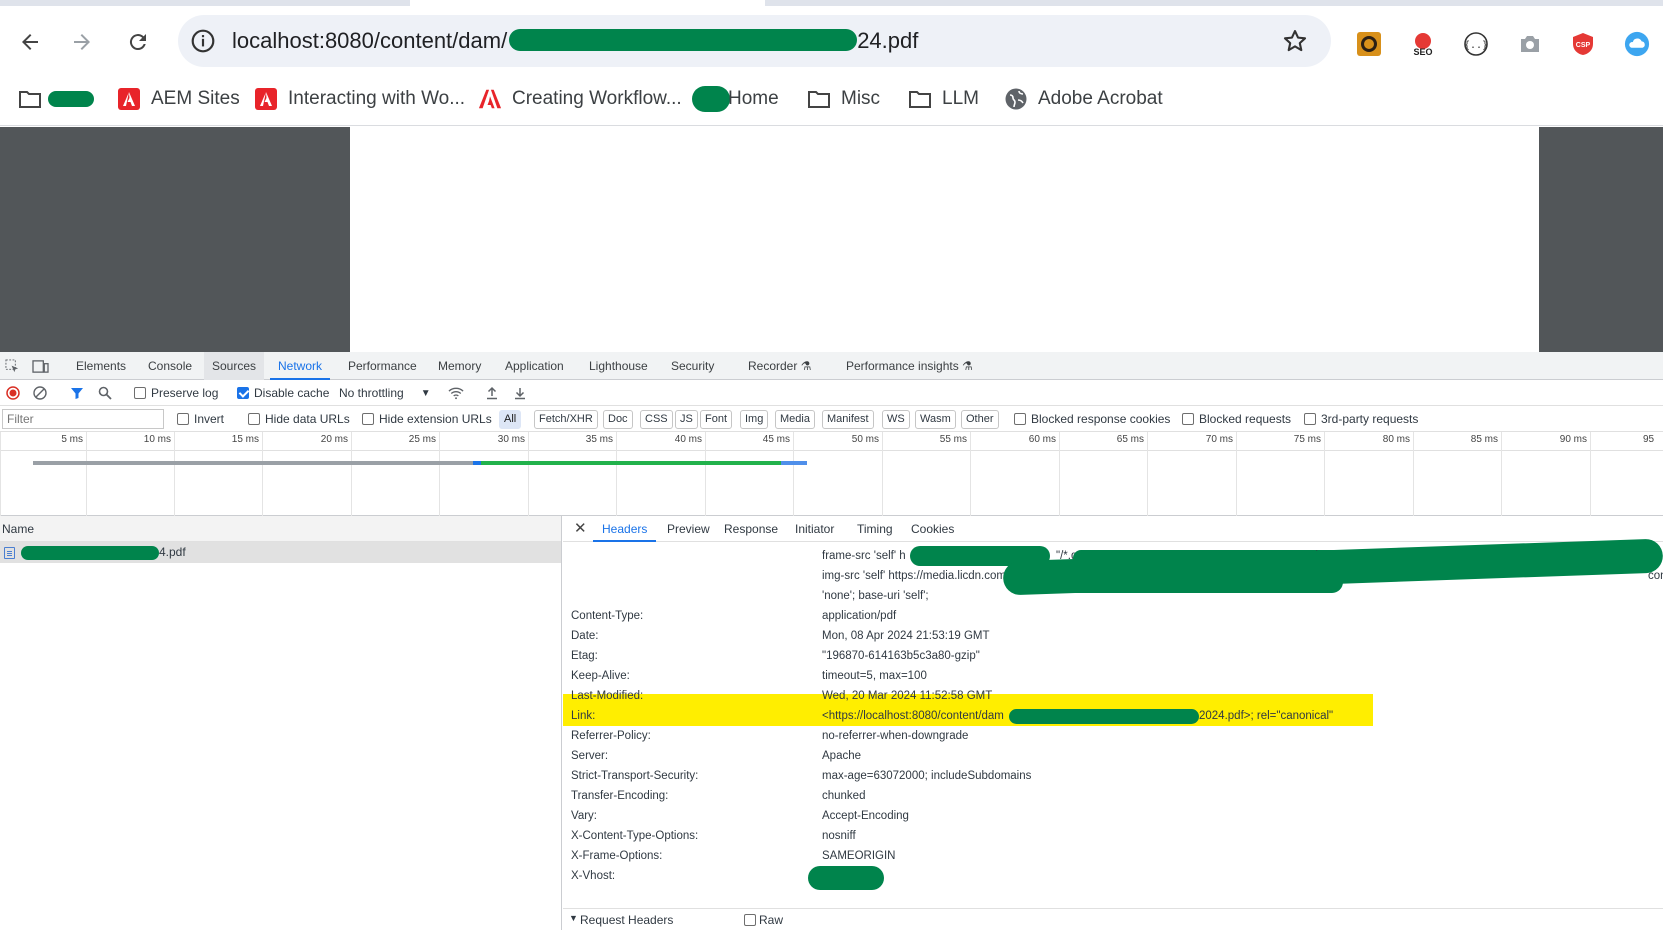 The image size is (1663, 930). What do you see at coordinates (200, 419) in the screenshot?
I see `invert-checkbox: Invert` at bounding box center [200, 419].